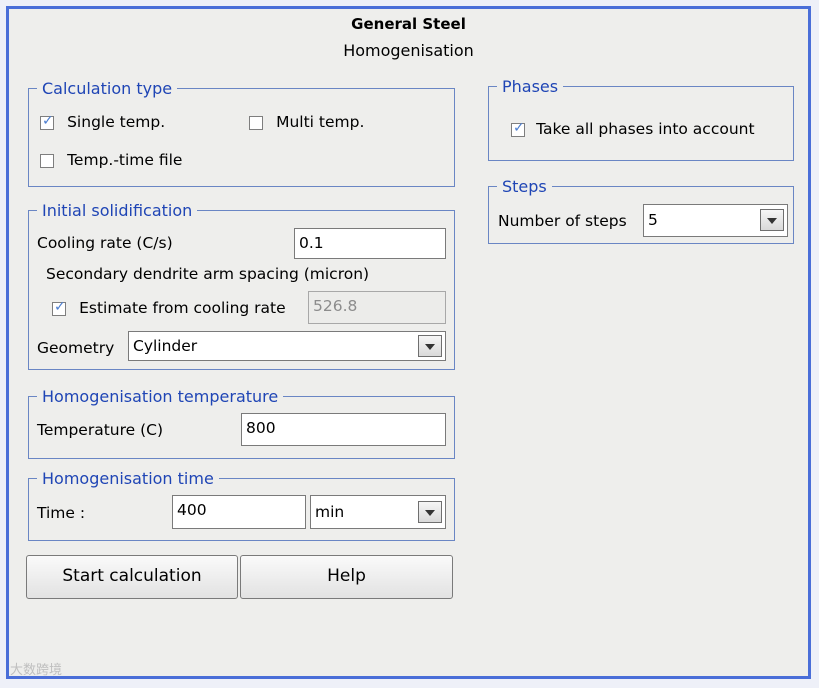 The width and height of the screenshot is (819, 688). Describe the element at coordinates (116, 122) in the screenshot. I see `single-temp-label: Single temp.` at that location.